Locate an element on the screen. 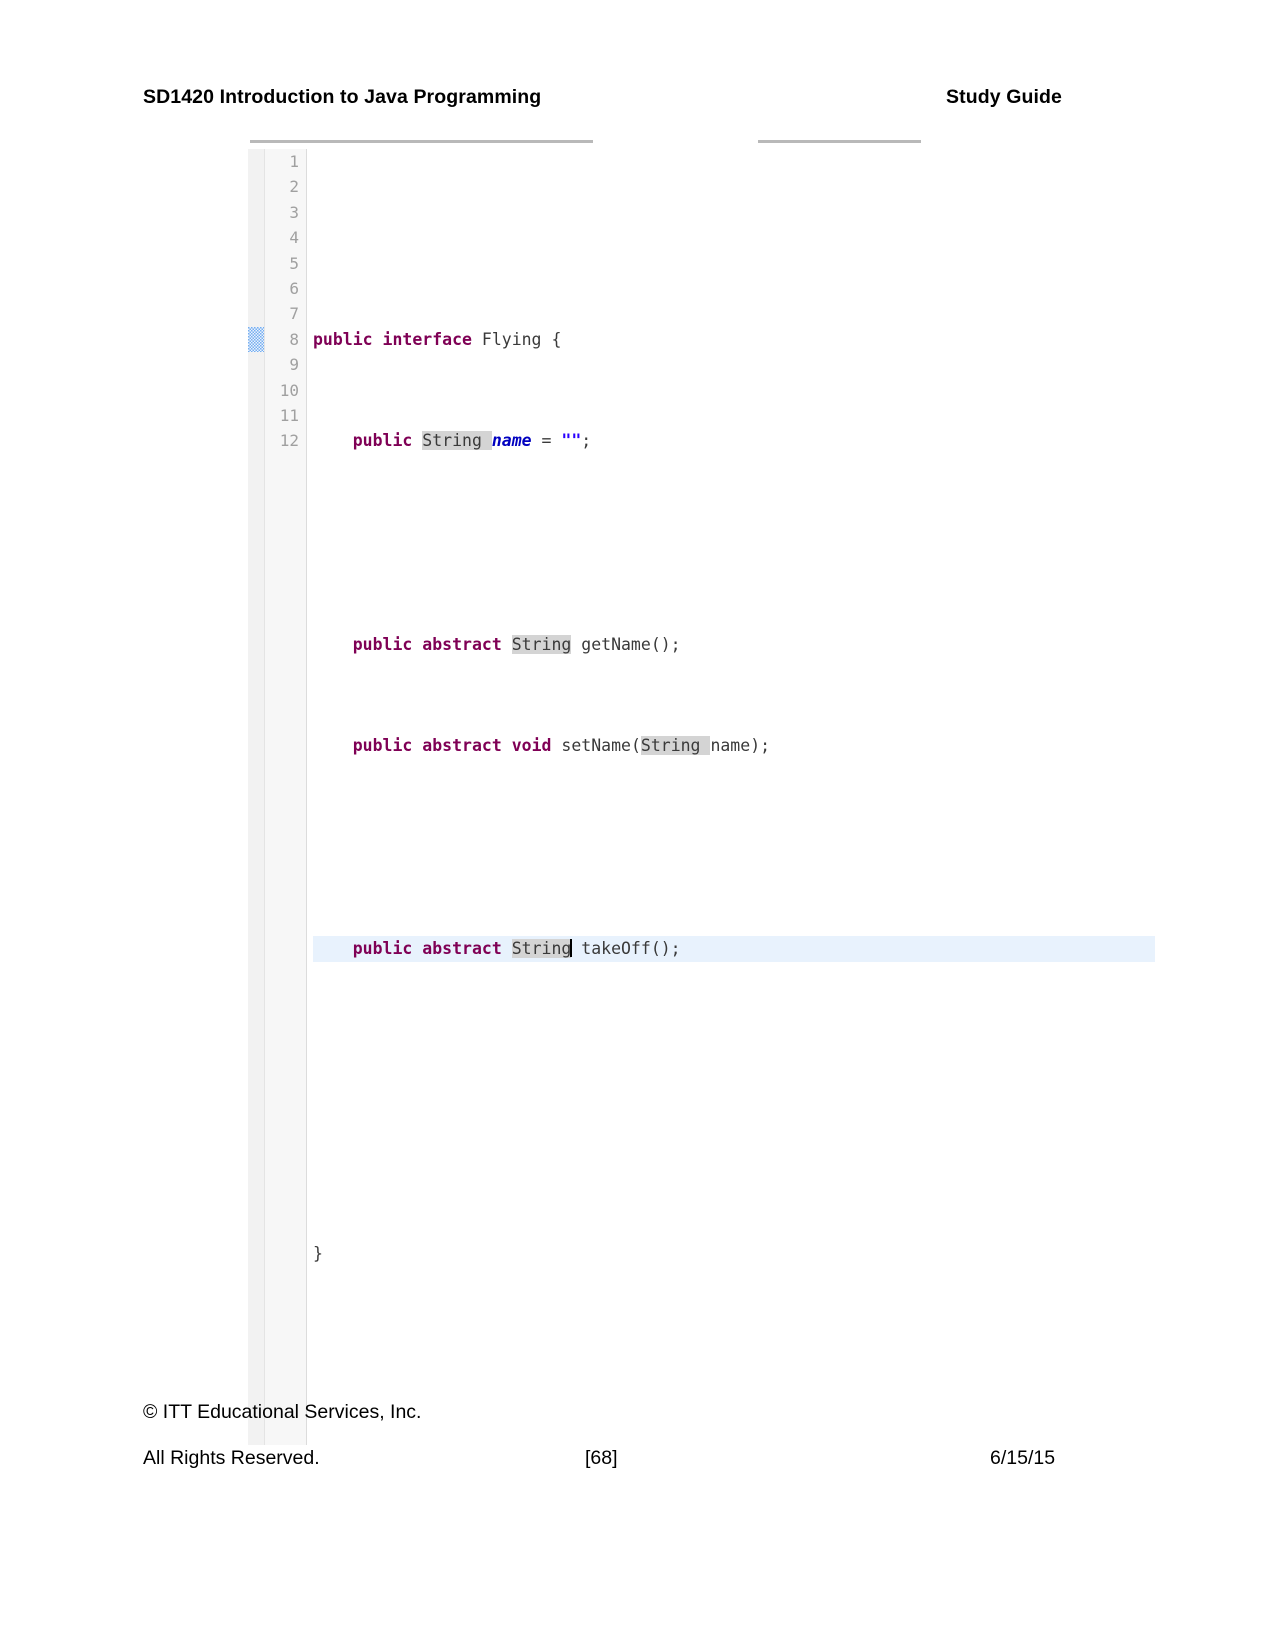 The image size is (1275, 1651). token-type-flying: Flying is located at coordinates (511, 339).